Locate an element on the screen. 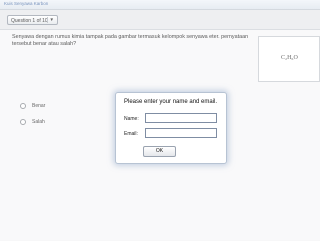 The image size is (320, 241). email-input is located at coordinates (181, 133).